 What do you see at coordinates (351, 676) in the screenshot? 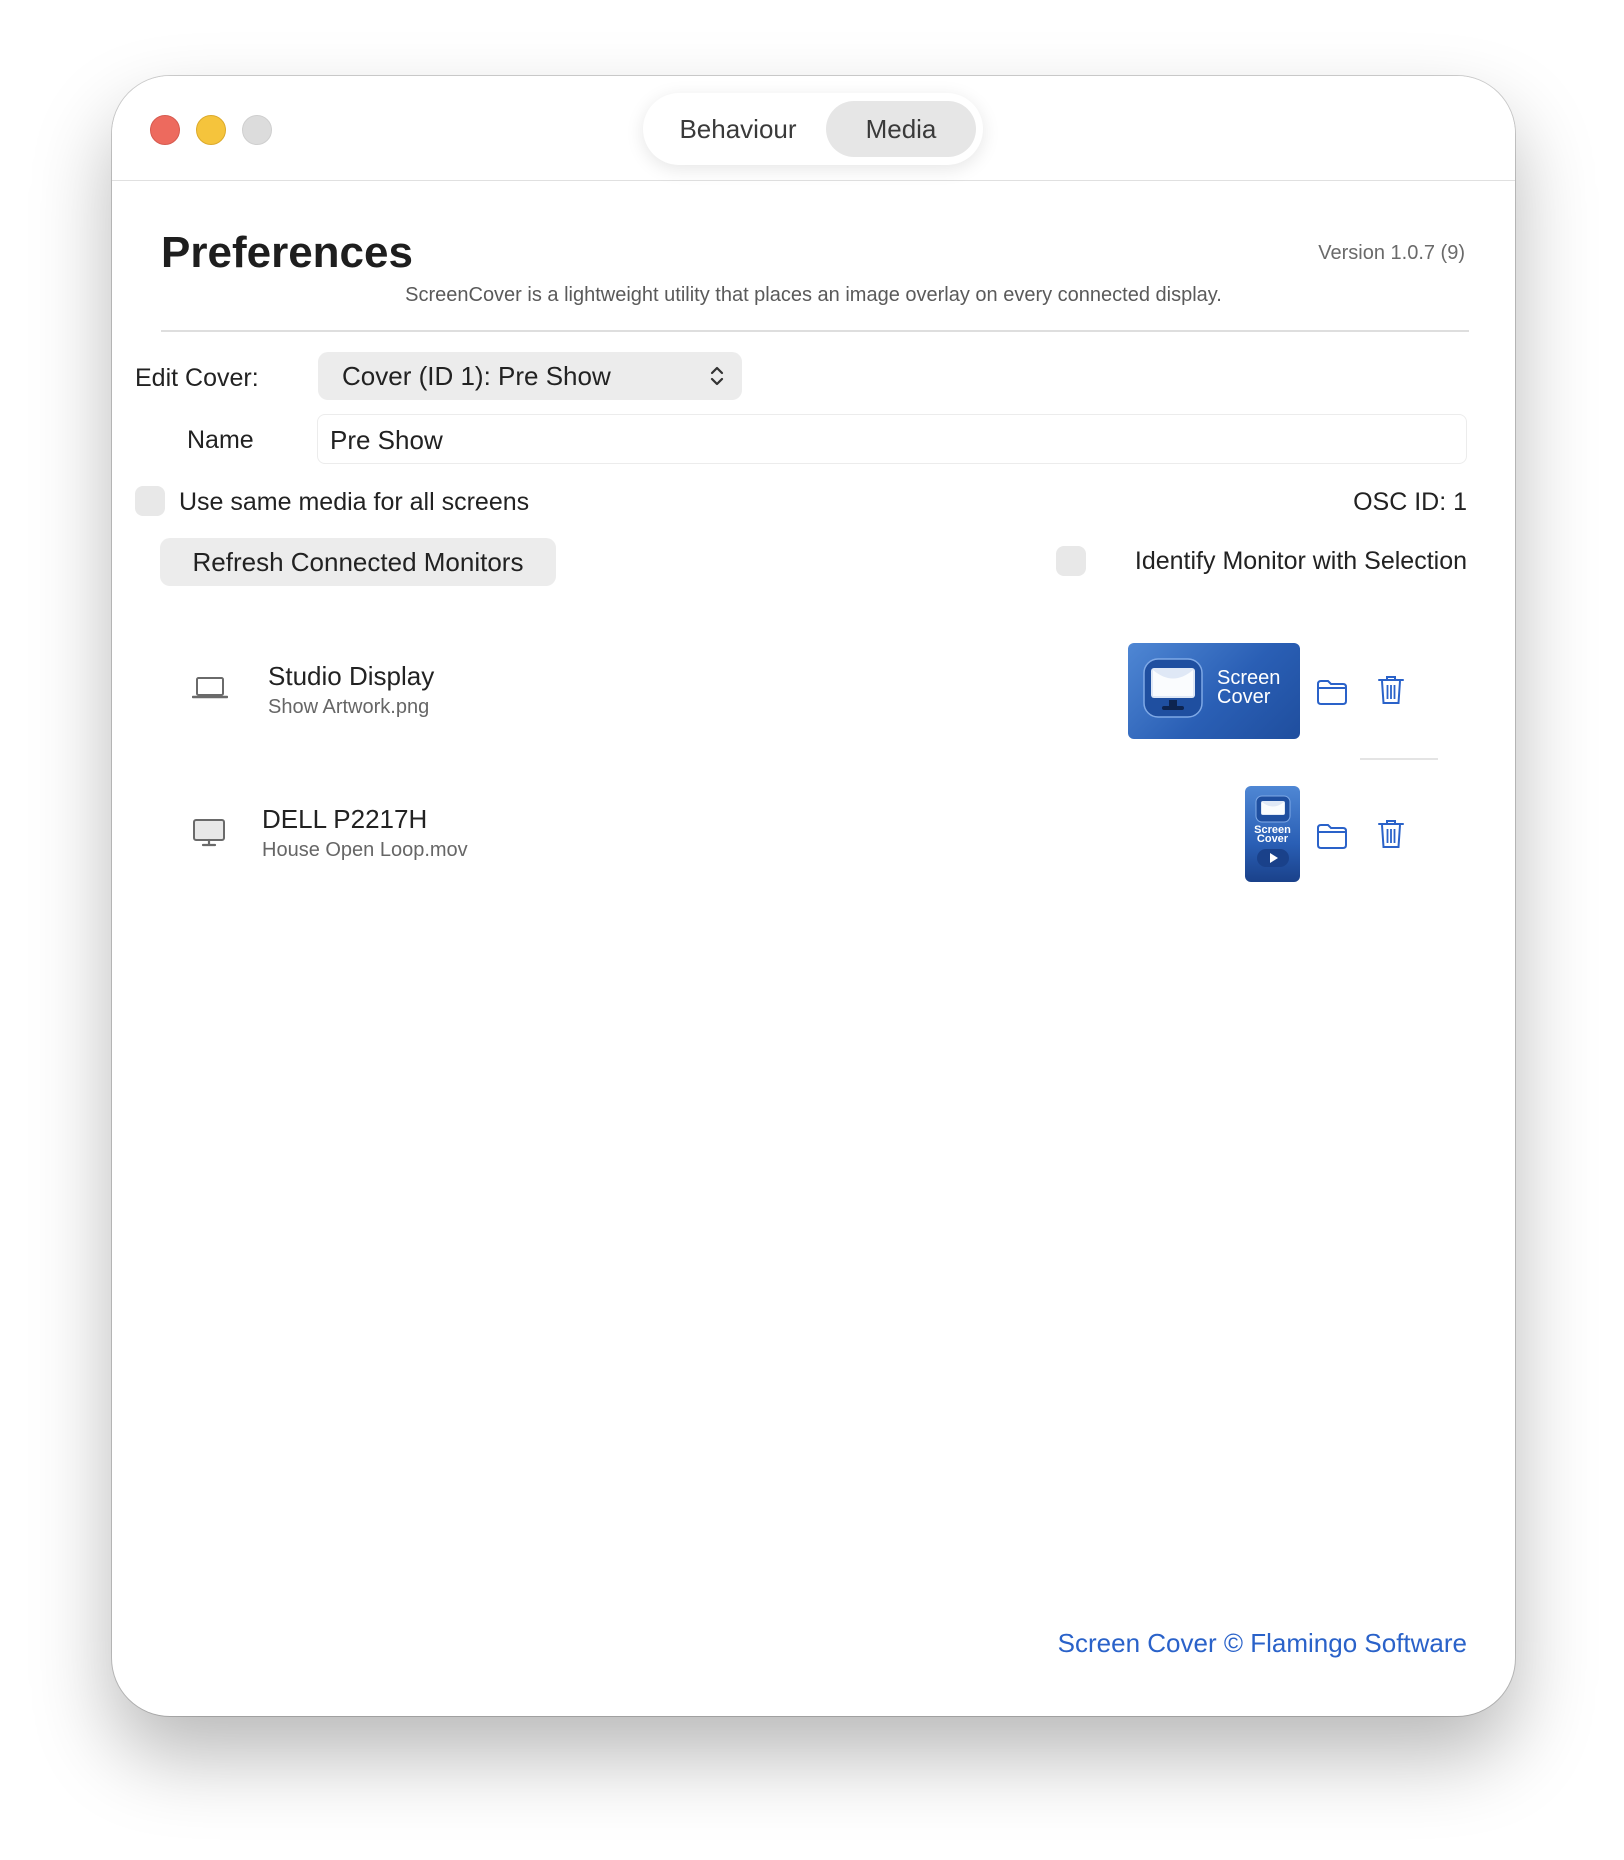
I see `monitor-name-studio-display: Studio Display` at bounding box center [351, 676].